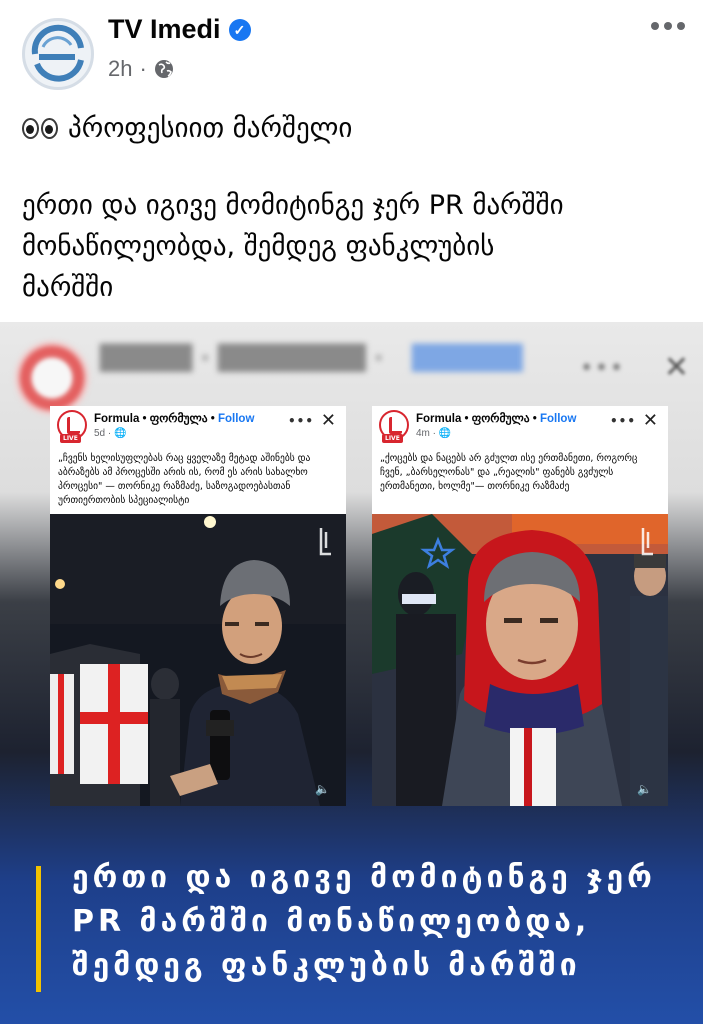 The height and width of the screenshot is (1024, 703). I want to click on protest-man-photo, so click(198, 660).